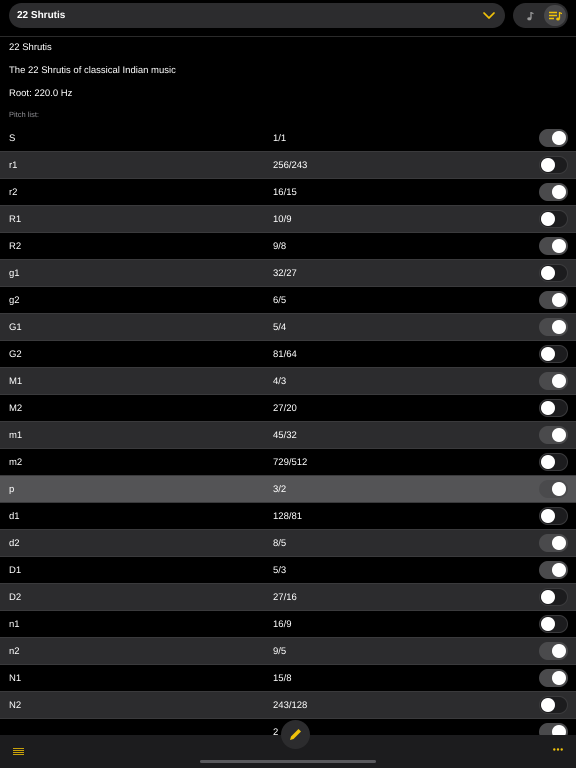  What do you see at coordinates (489, 15) in the screenshot?
I see `chevron-down-icon` at bounding box center [489, 15].